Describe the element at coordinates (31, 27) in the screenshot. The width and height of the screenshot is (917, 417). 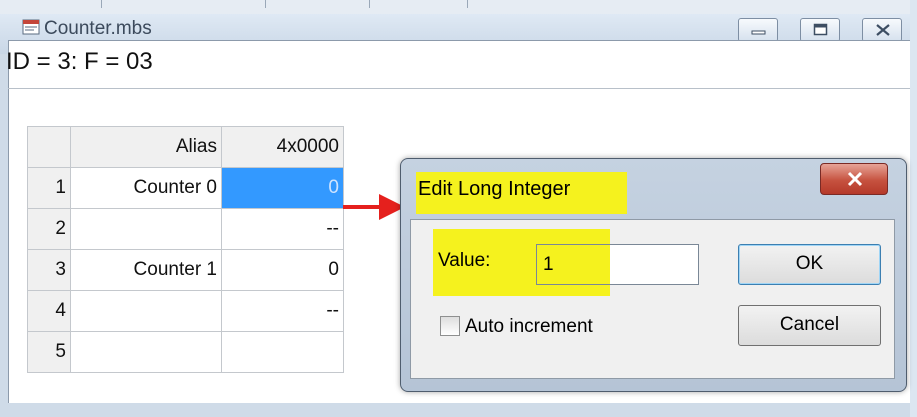
I see `app-icon` at that location.